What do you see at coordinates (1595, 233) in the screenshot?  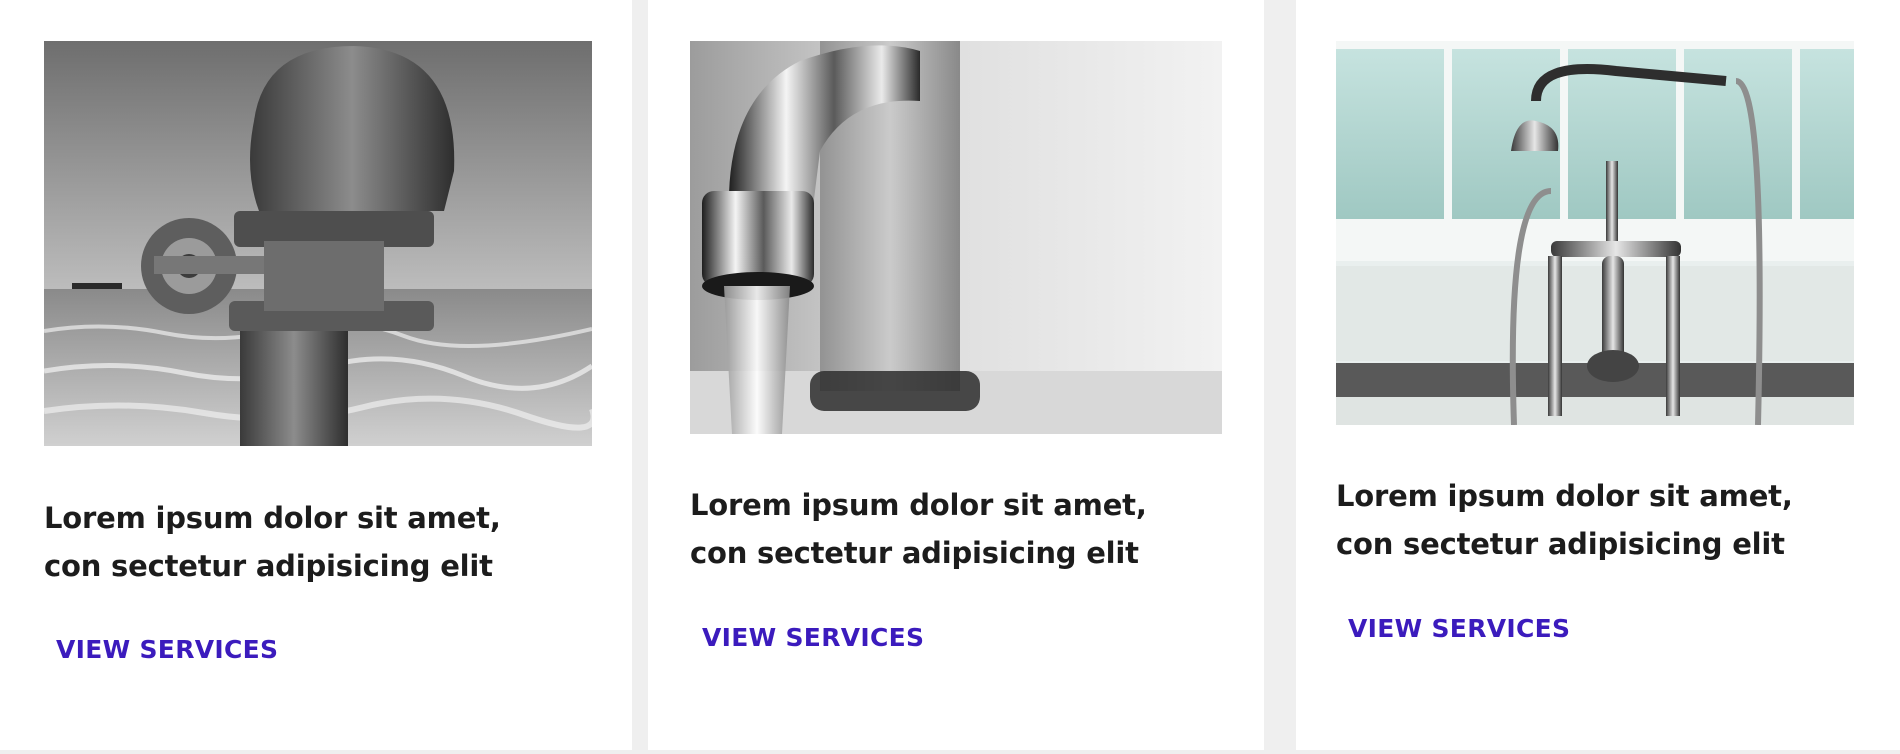 I see `service-image-bath-mixer` at bounding box center [1595, 233].